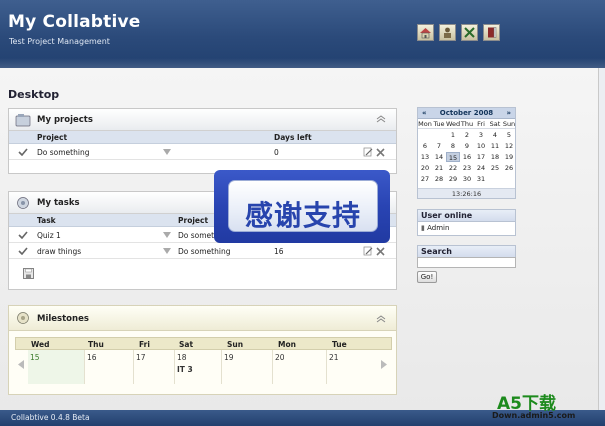 The height and width of the screenshot is (426, 605). I want to click on online-user: Admin, so click(438, 228).